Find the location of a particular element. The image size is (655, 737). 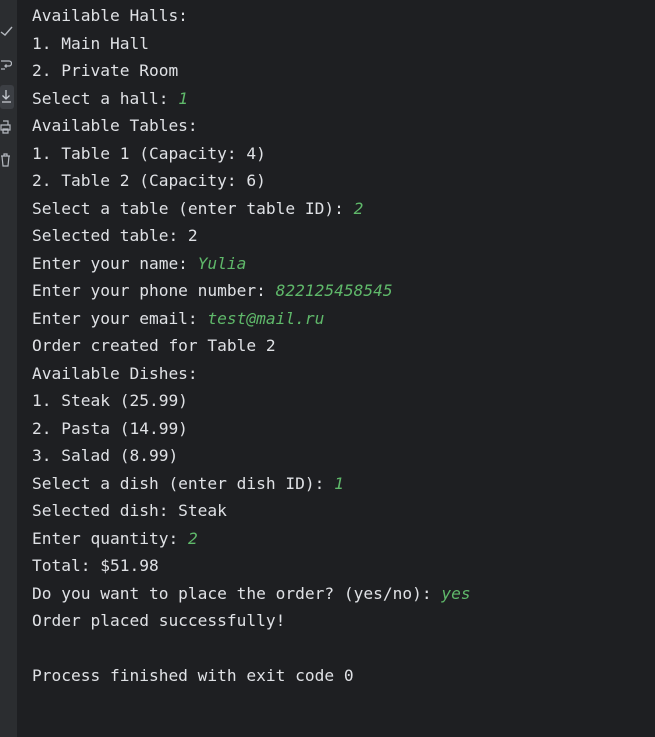

console-output-text: Select a dish (enter dish ID): is located at coordinates (183, 483).